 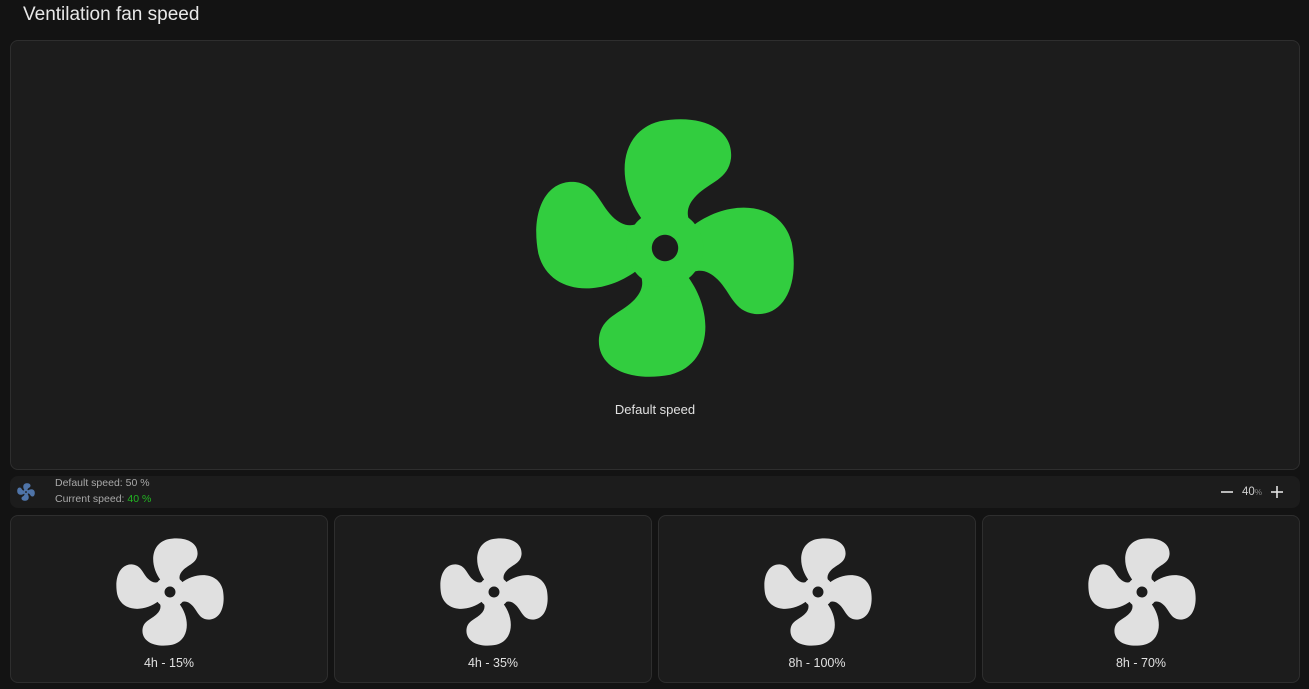 I want to click on preset-button-8h-70: 8h - 70%, so click(x=1141, y=599).